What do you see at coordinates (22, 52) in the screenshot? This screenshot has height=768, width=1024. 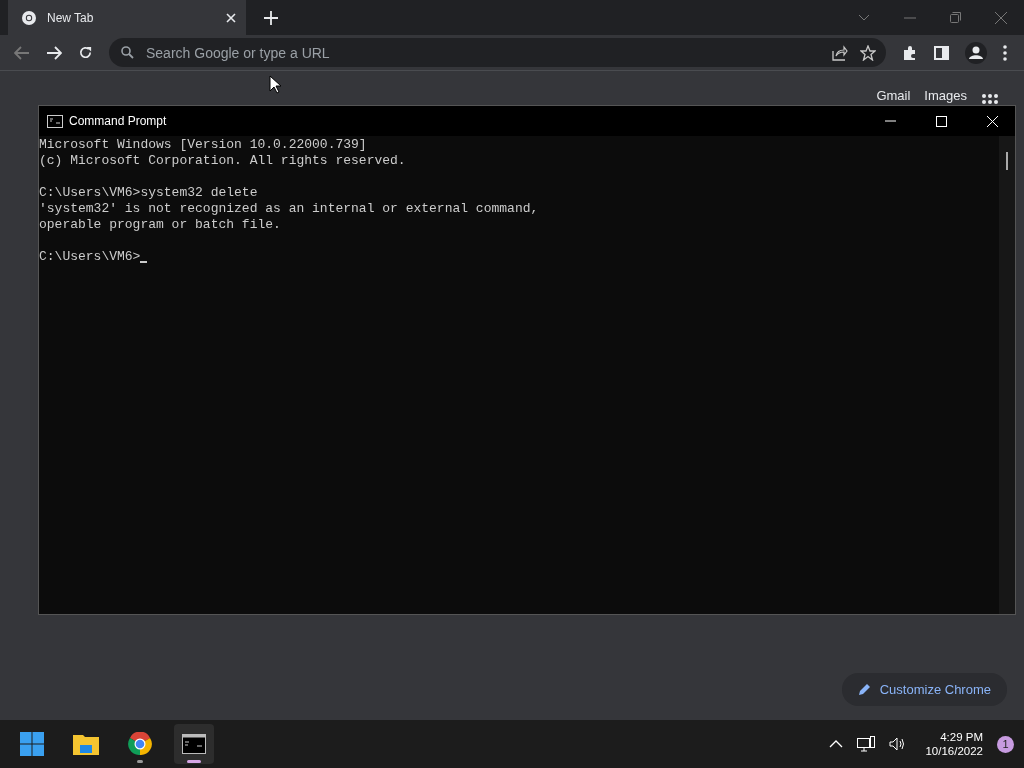 I see `back-icon` at bounding box center [22, 52].